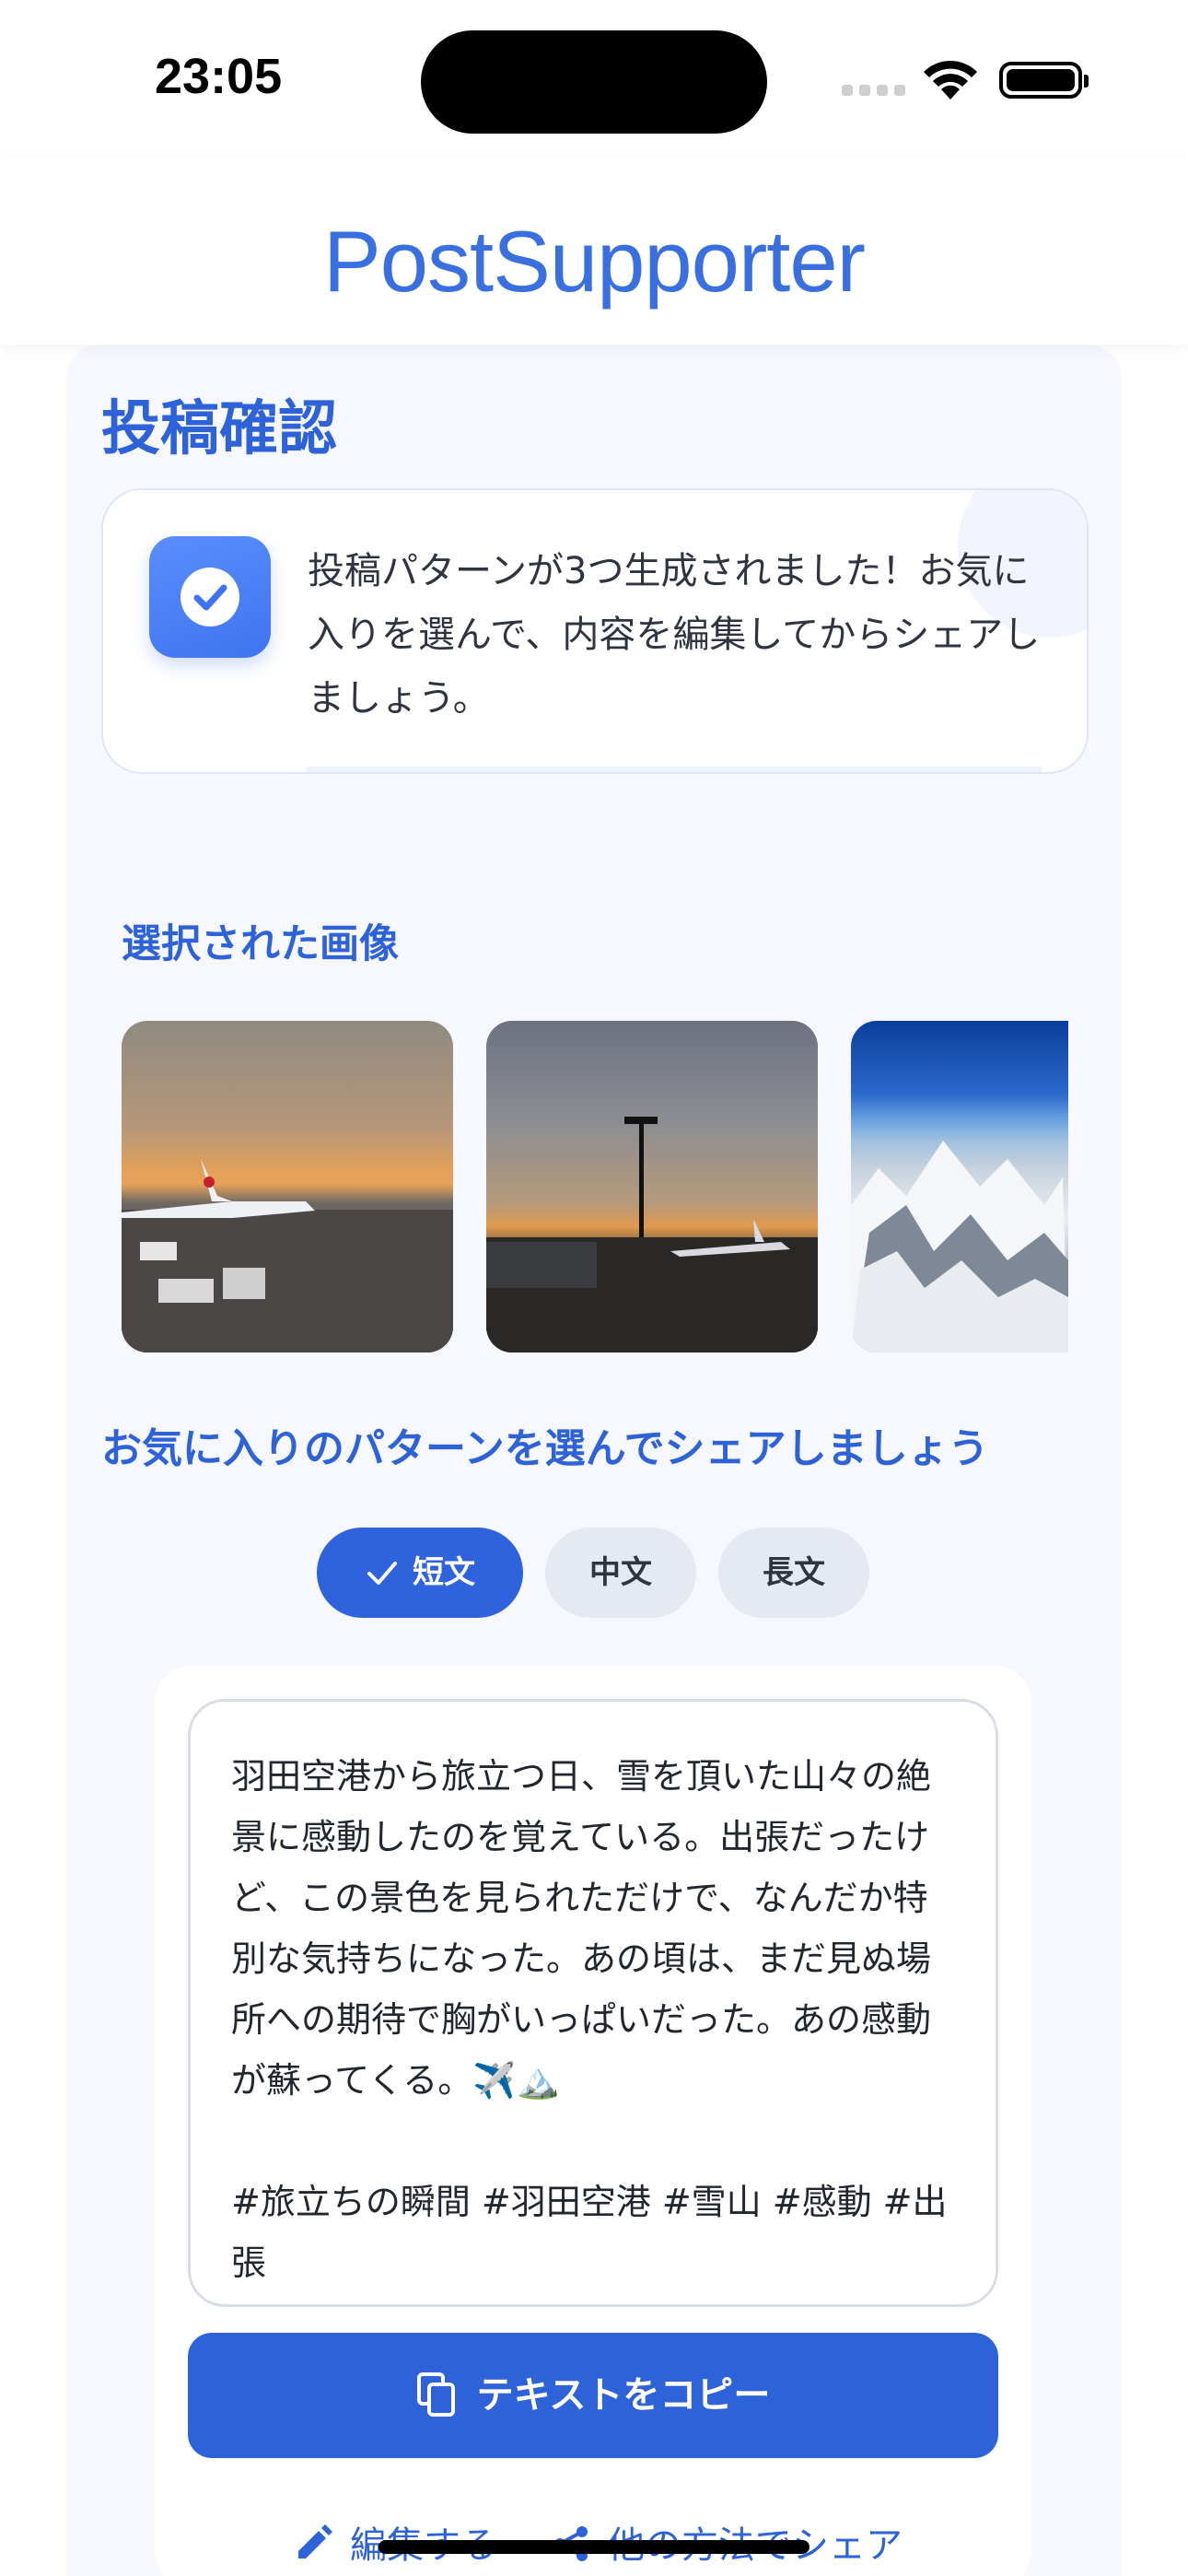  Describe the element at coordinates (382, 1573) in the screenshot. I see `checkmark-icon` at that location.